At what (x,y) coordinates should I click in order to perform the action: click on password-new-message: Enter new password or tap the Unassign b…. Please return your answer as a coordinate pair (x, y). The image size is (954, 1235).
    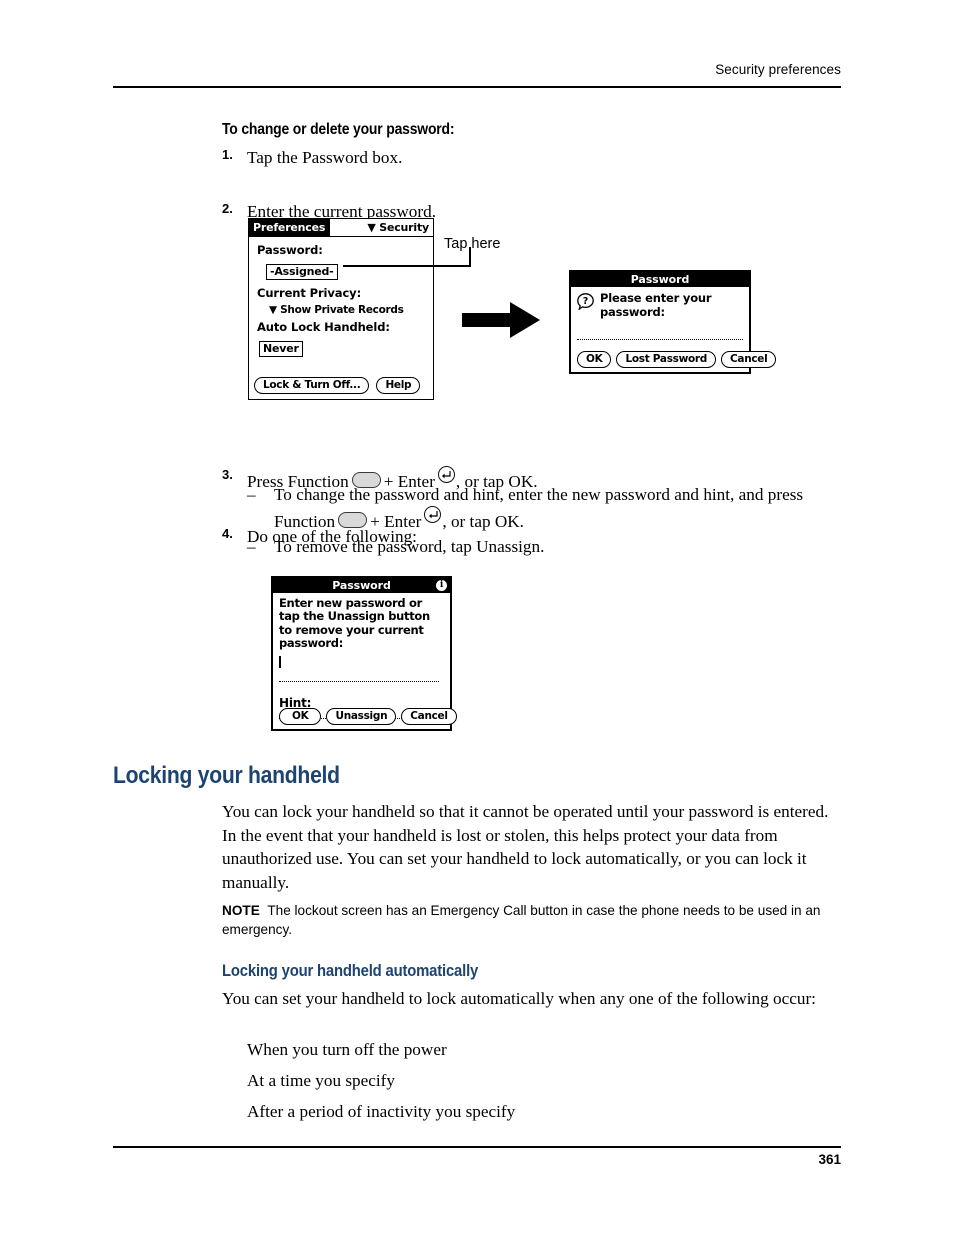
    Looking at the image, I should click on (354, 623).